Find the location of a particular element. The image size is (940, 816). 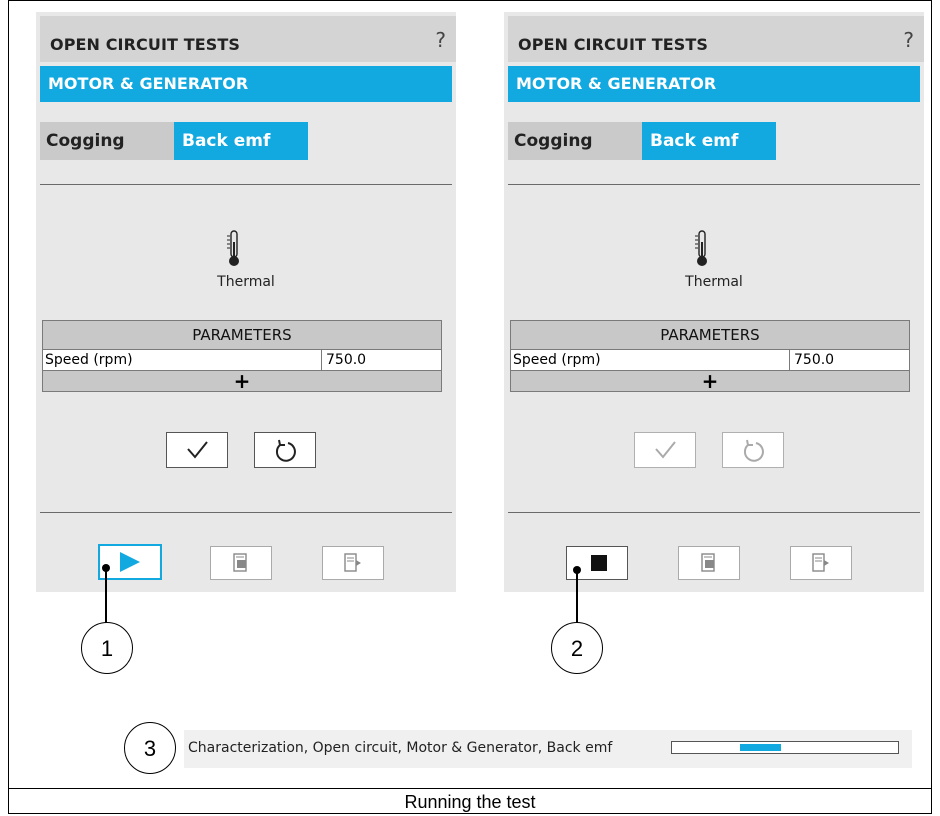

callout-3: 3 is located at coordinates (150, 748).